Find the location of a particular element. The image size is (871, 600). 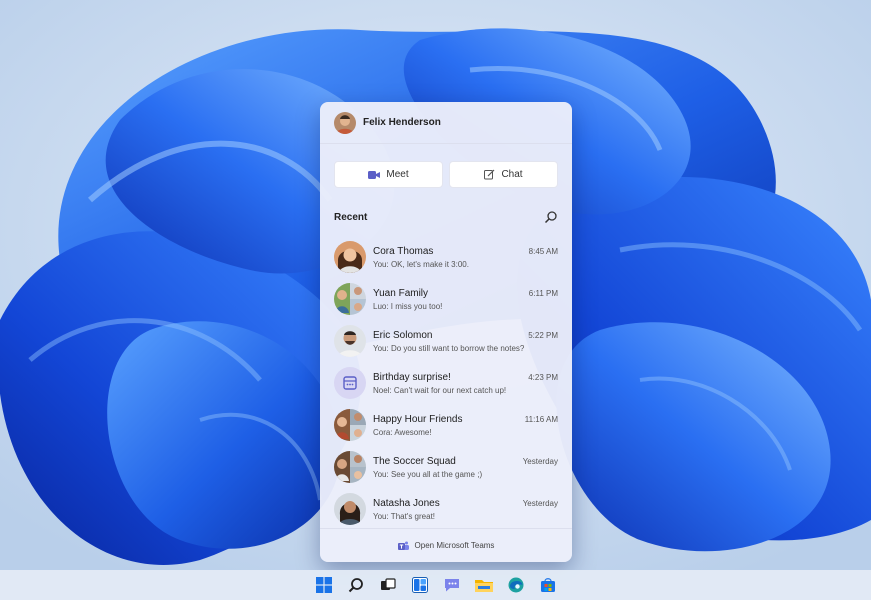

start-button is located at coordinates (324, 585).